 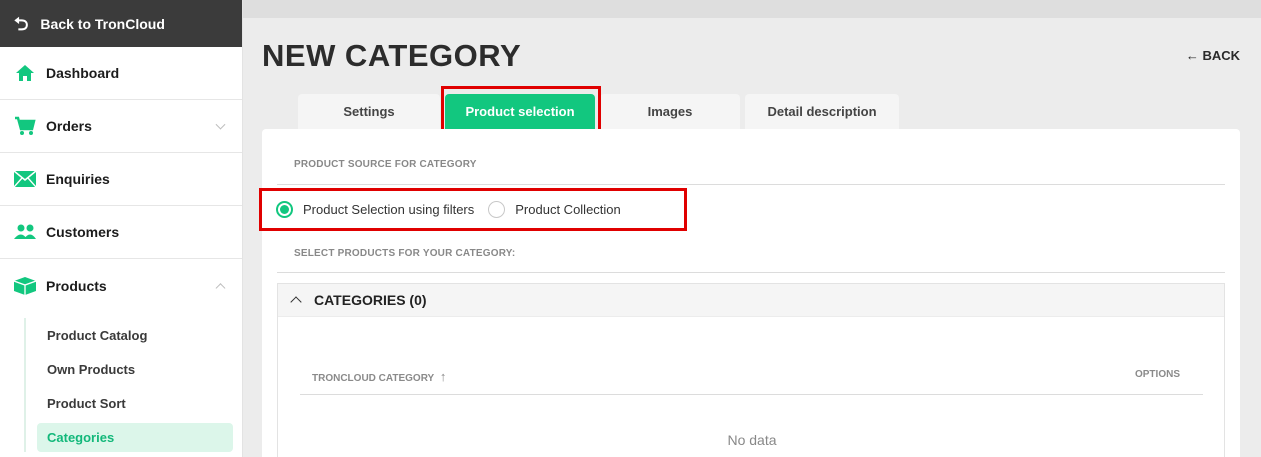 What do you see at coordinates (385, 164) in the screenshot?
I see `product-source-label: PRODUCT SOURCE FOR CATEGORY` at bounding box center [385, 164].